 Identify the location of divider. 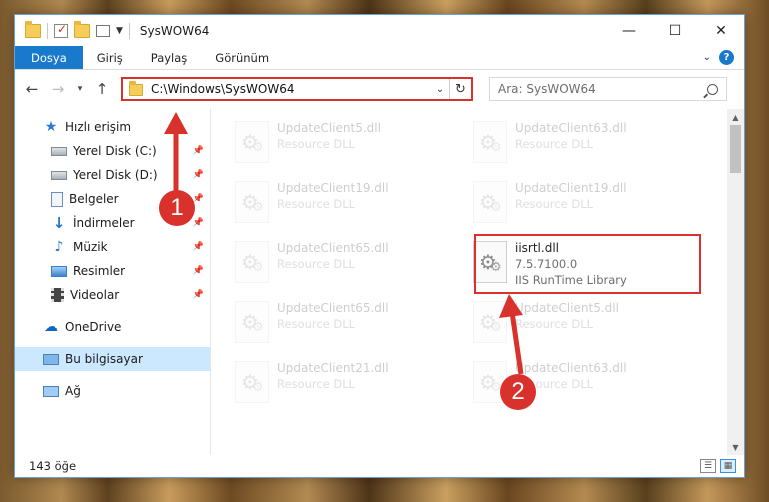
(129, 30).